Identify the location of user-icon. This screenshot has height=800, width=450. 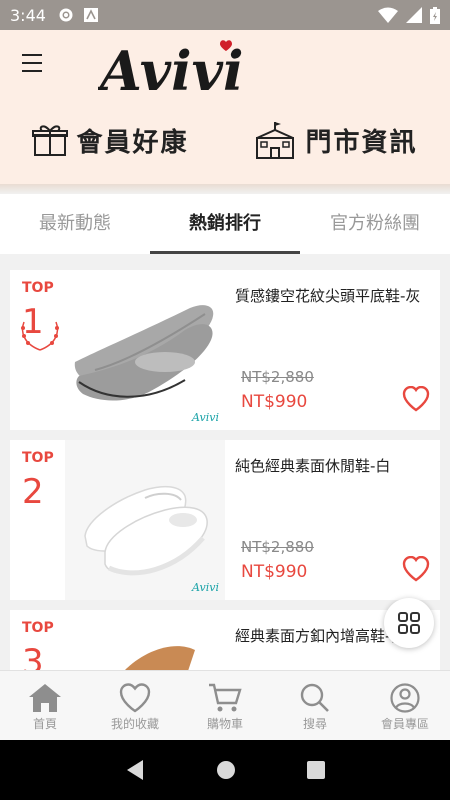
(405, 698).